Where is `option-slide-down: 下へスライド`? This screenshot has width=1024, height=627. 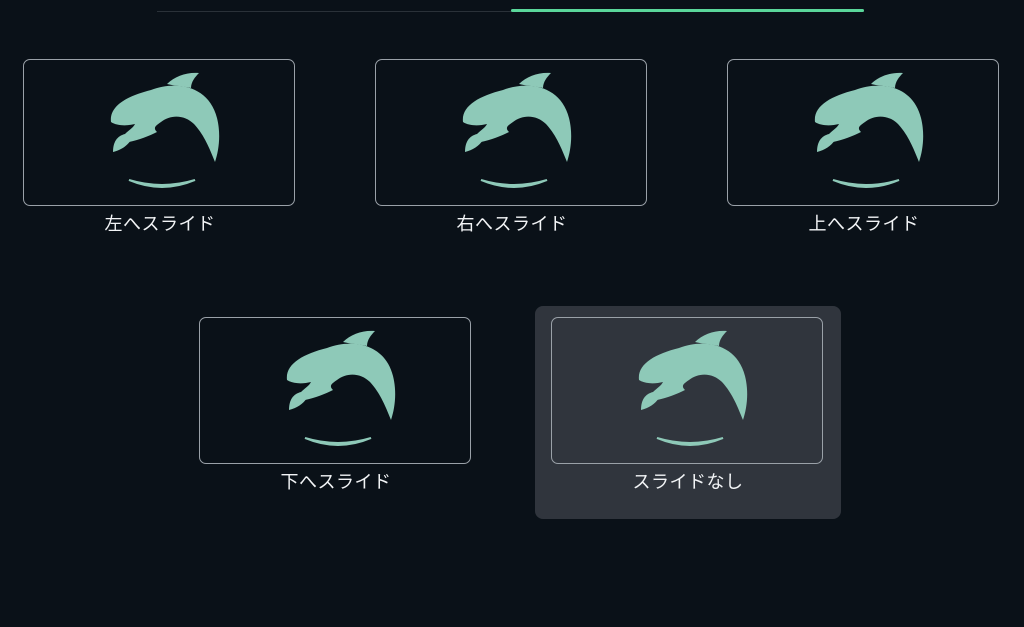
option-slide-down: 下へスライド is located at coordinates (336, 412).